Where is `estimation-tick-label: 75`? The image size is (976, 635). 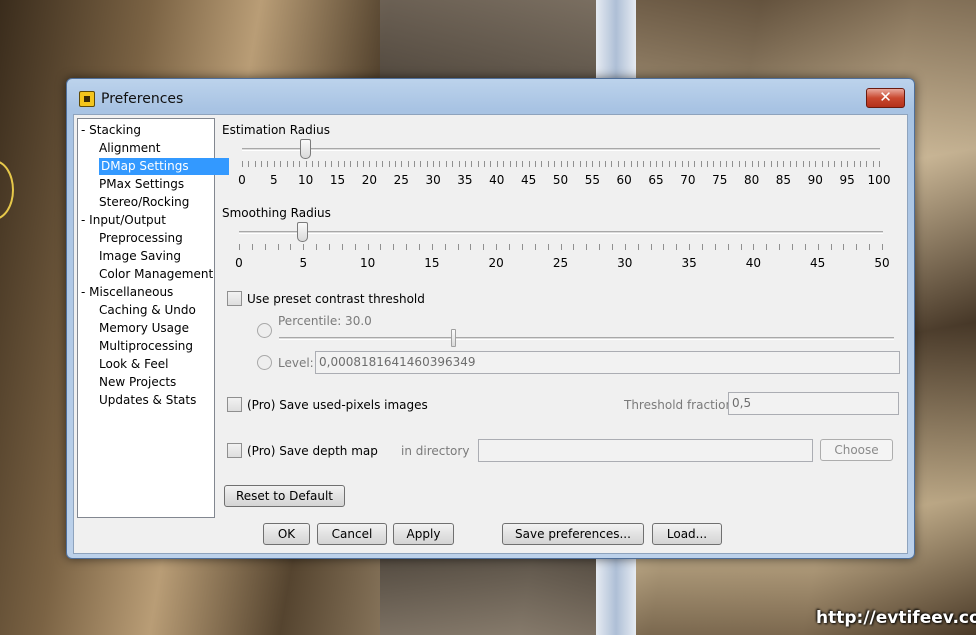 estimation-tick-label: 75 is located at coordinates (720, 180).